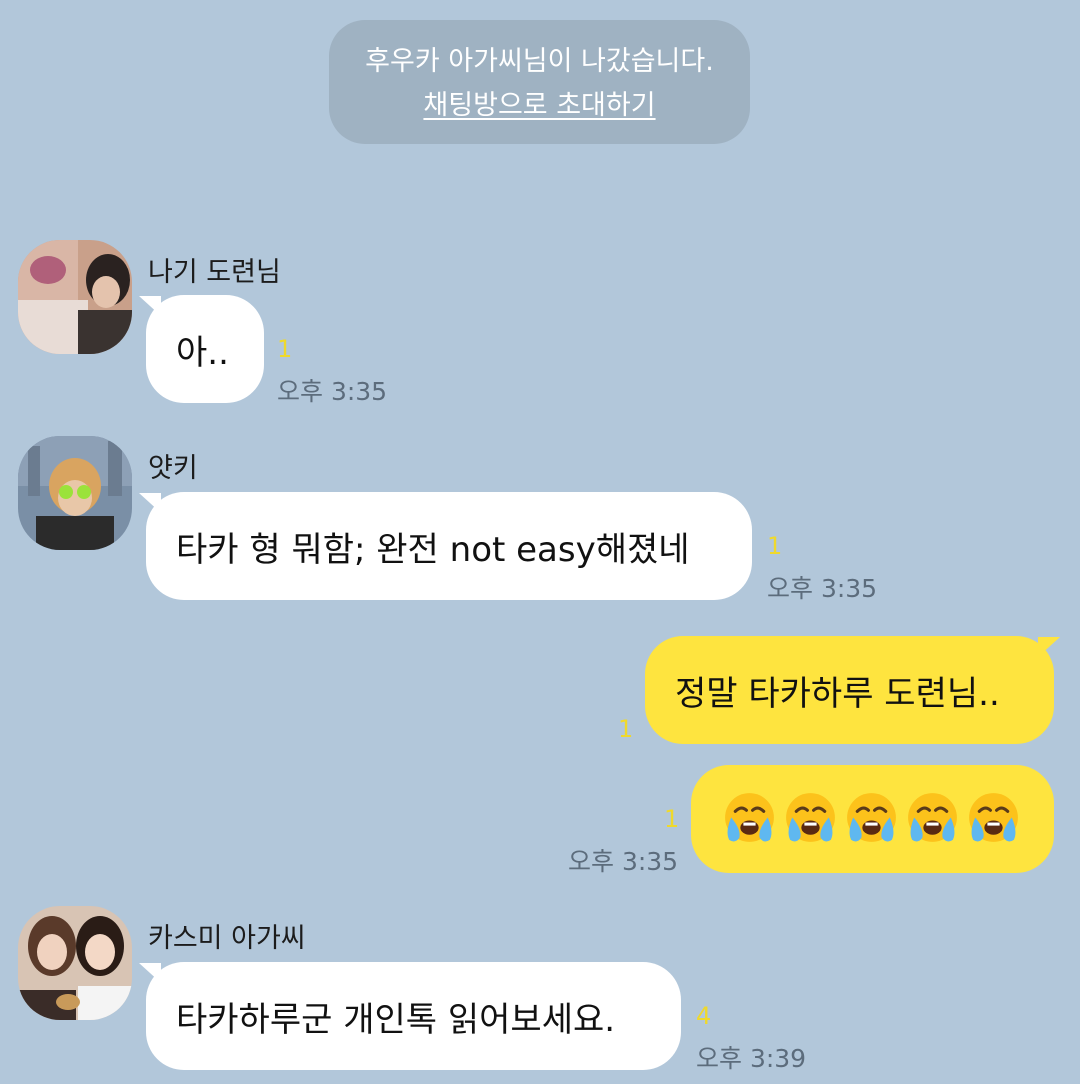  I want to click on message-bubble-outgoing, so click(872, 819).